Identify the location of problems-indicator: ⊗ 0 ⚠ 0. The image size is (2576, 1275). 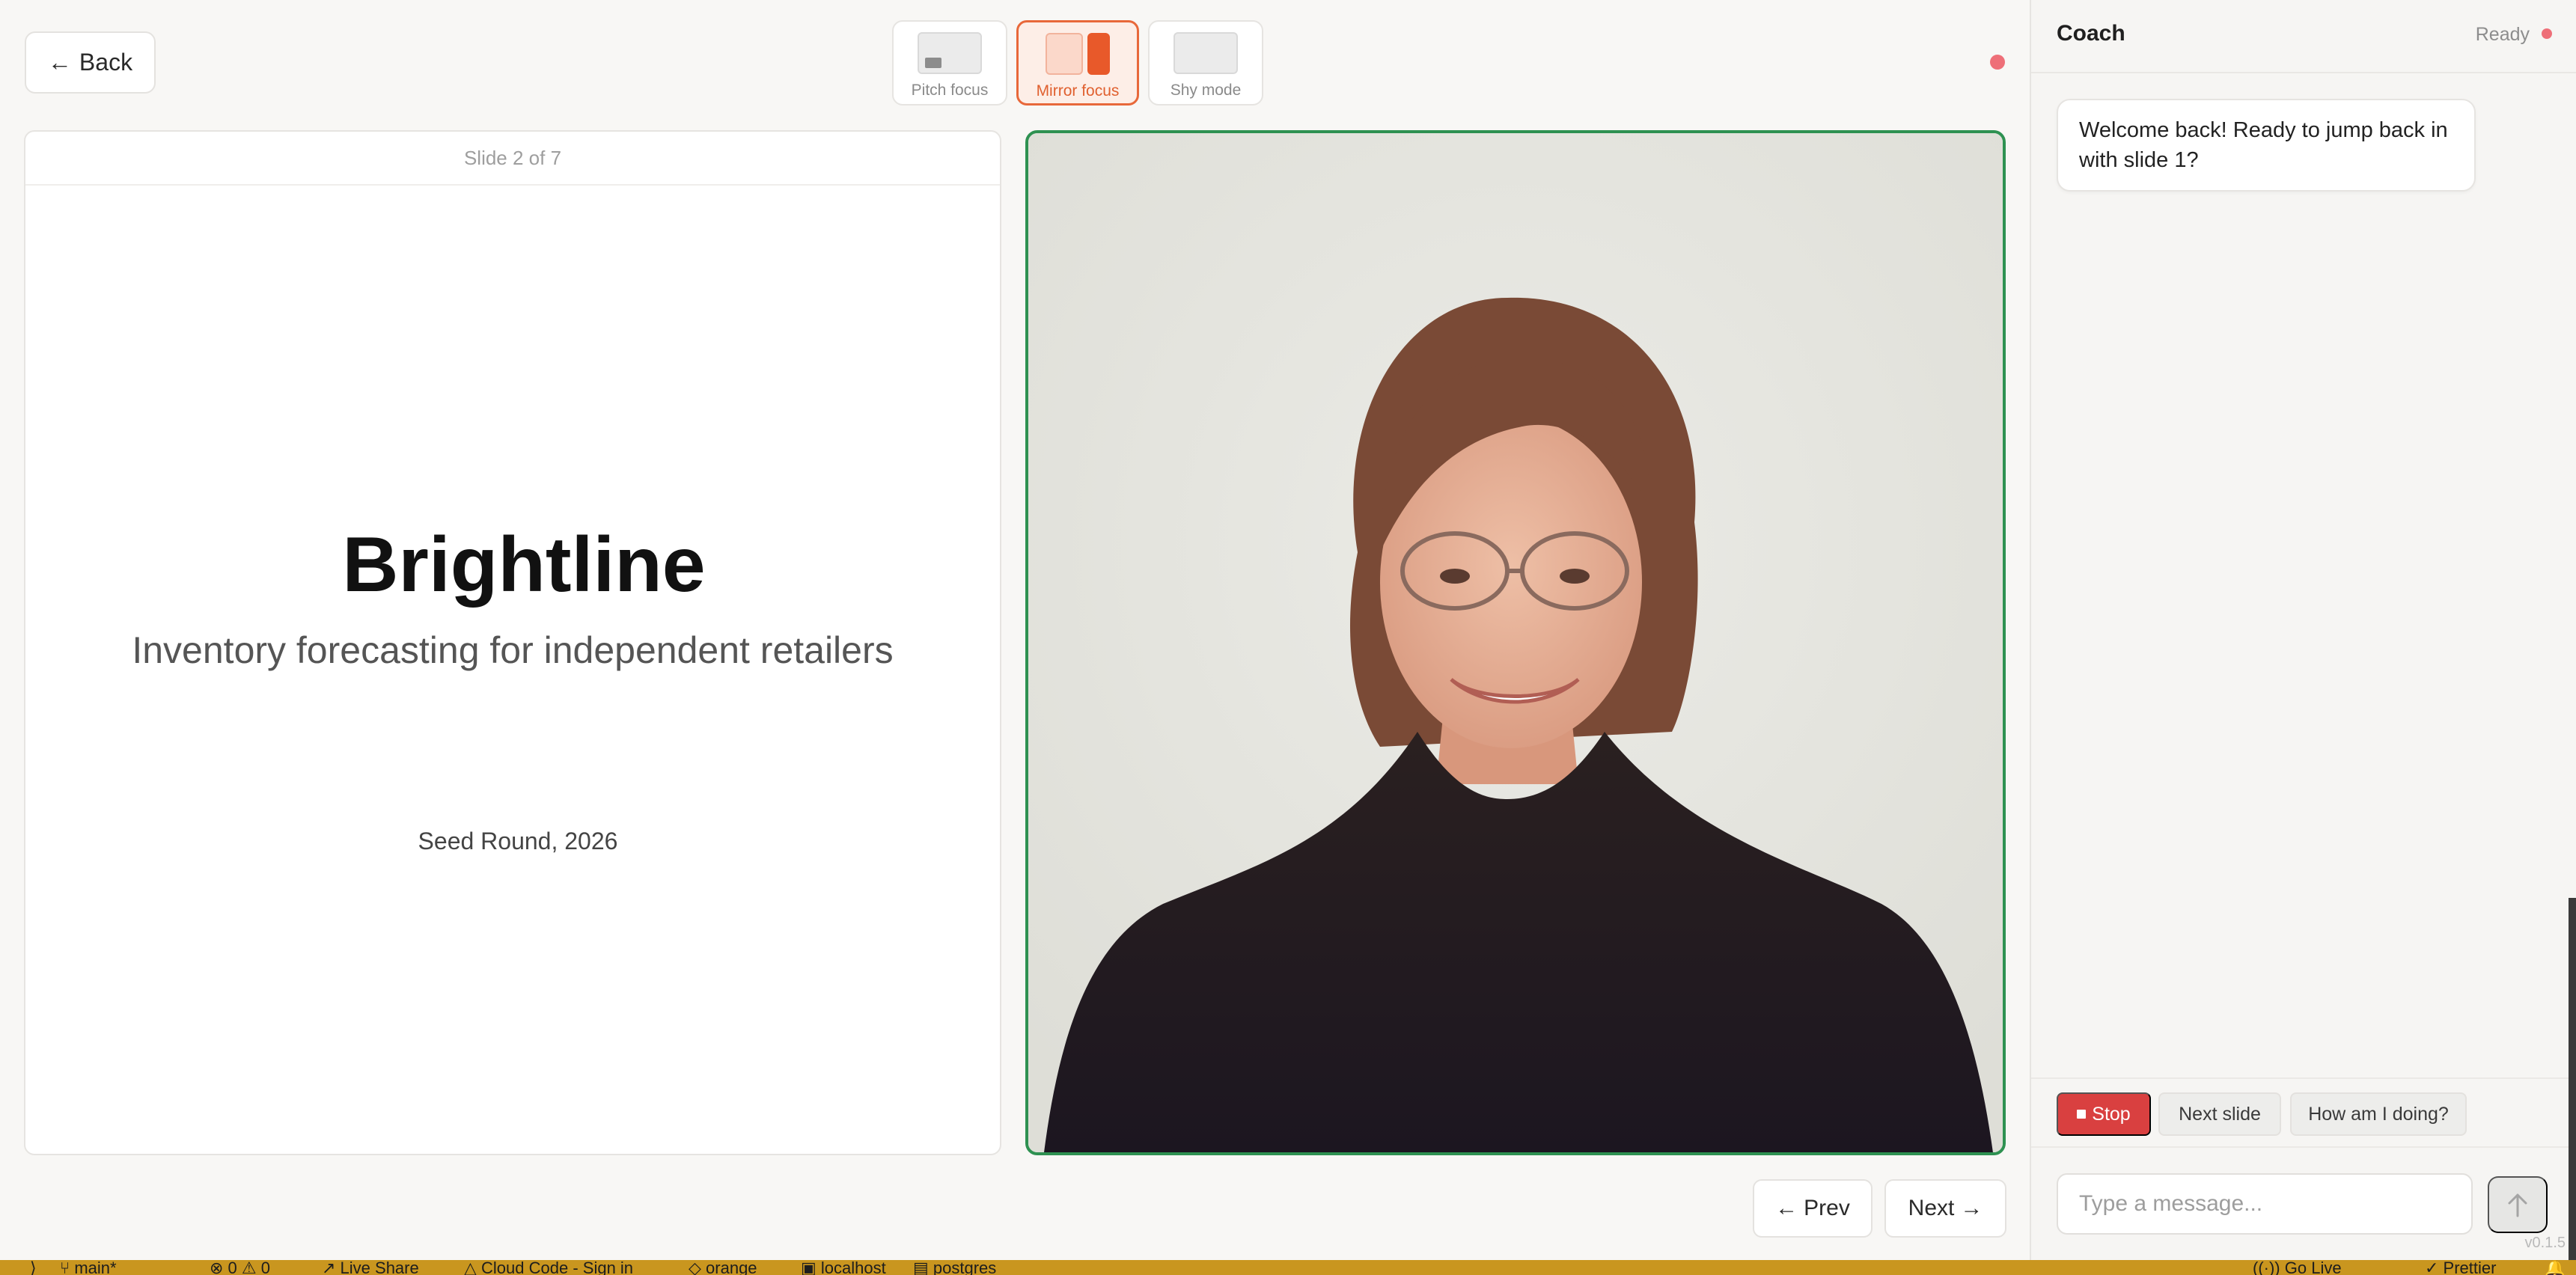
(240, 1267).